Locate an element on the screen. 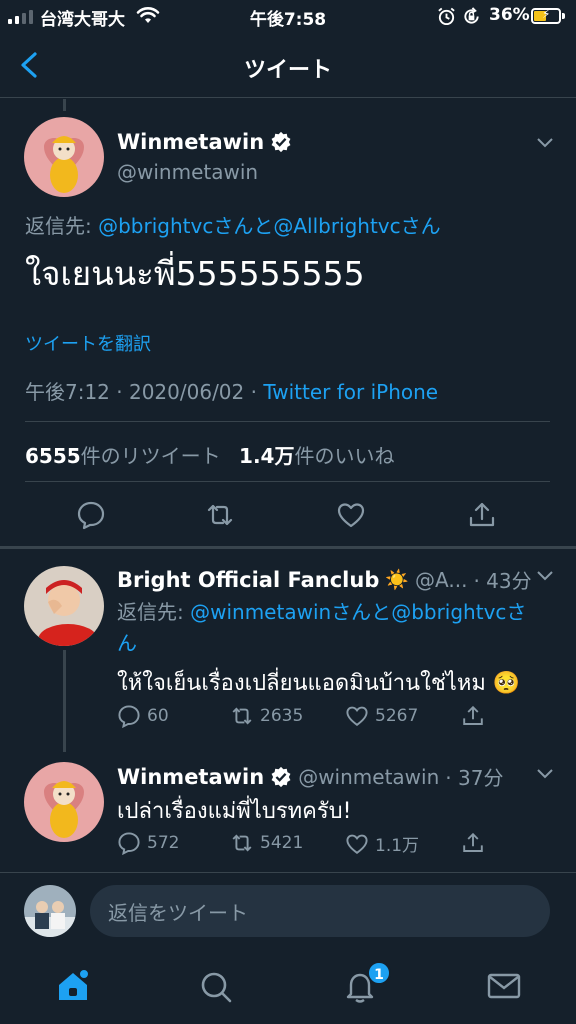 This screenshot has height=1024, width=576. like-stat: 1.4万件のいいね is located at coordinates (316, 456).